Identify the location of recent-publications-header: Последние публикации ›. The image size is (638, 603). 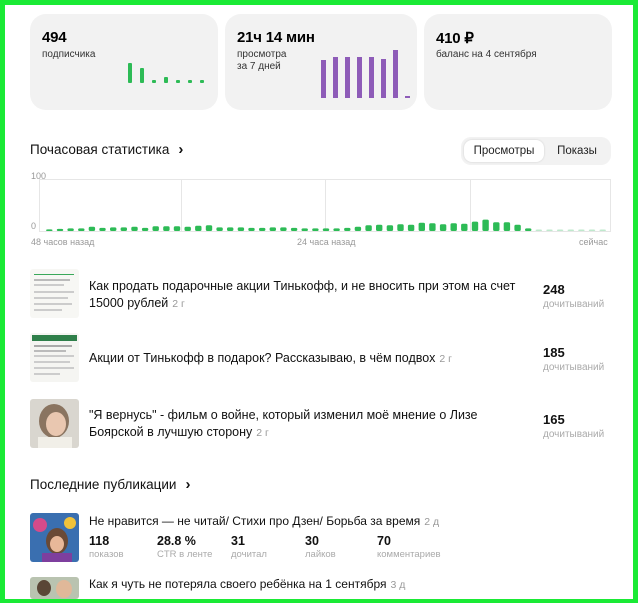
(110, 484).